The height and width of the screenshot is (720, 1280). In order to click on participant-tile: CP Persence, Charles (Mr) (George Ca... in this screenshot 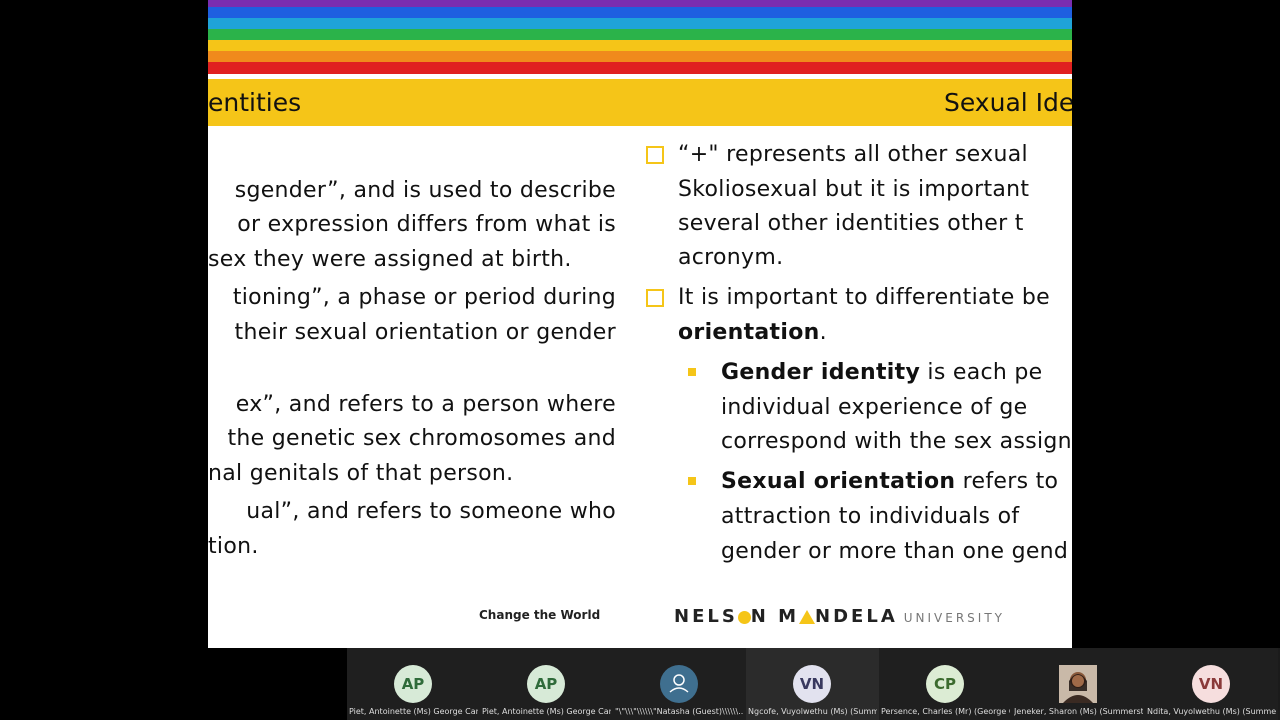, I will do `click(945, 684)`.